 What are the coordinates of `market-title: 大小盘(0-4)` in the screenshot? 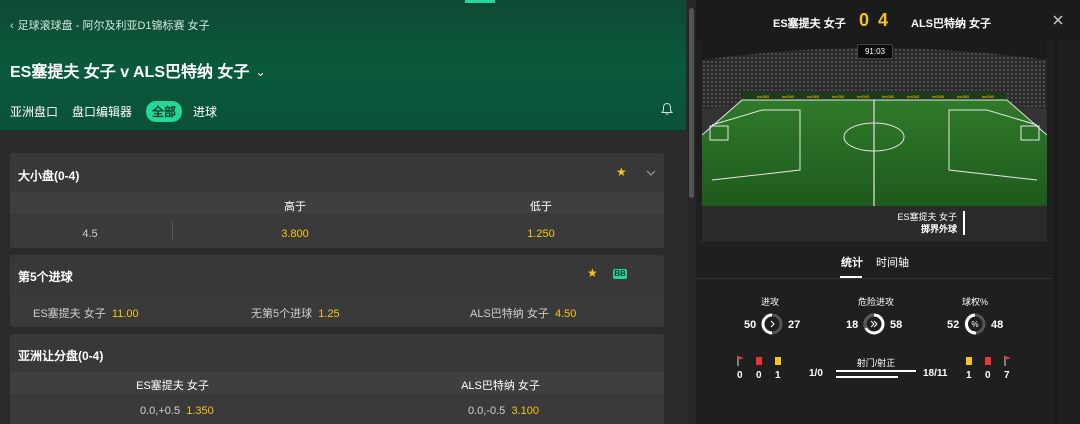 It's located at (48, 175).